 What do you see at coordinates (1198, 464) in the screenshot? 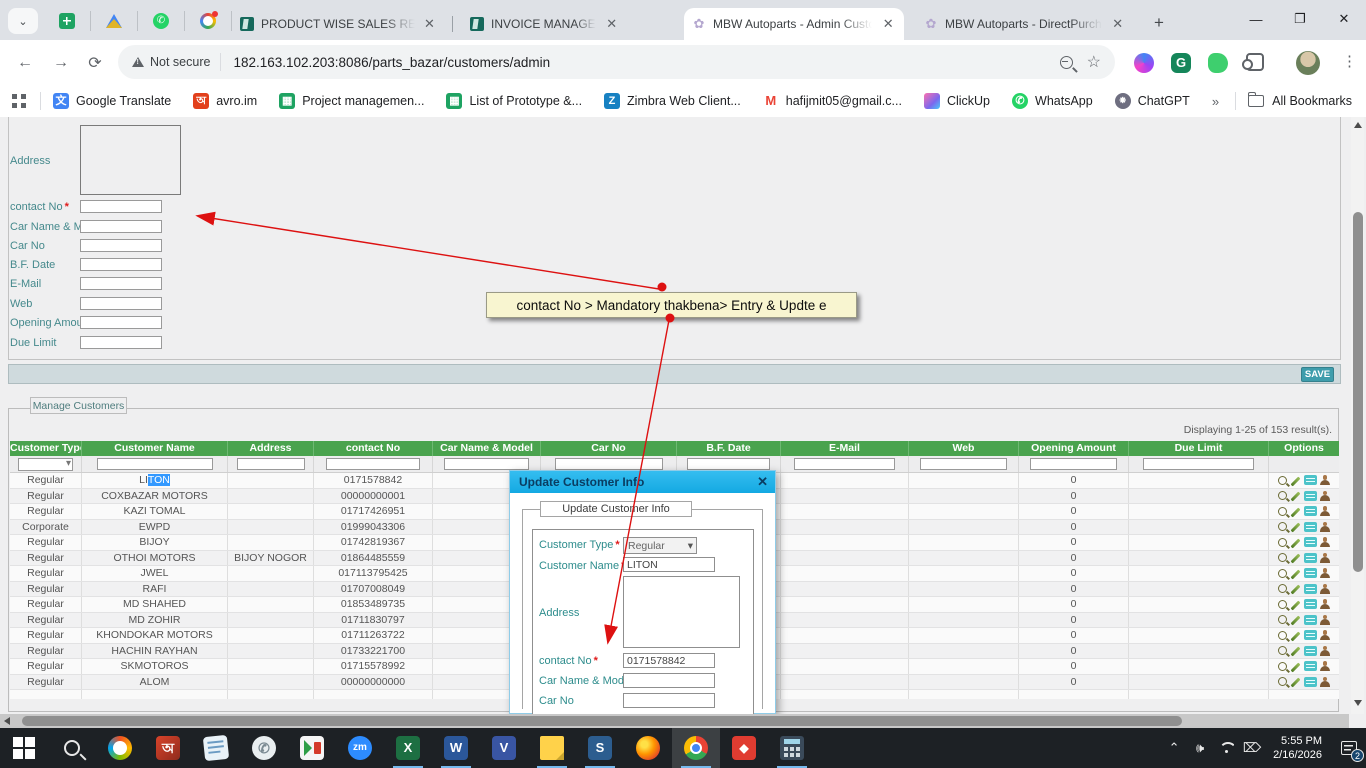
I see `due-limit-filter-input` at bounding box center [1198, 464].